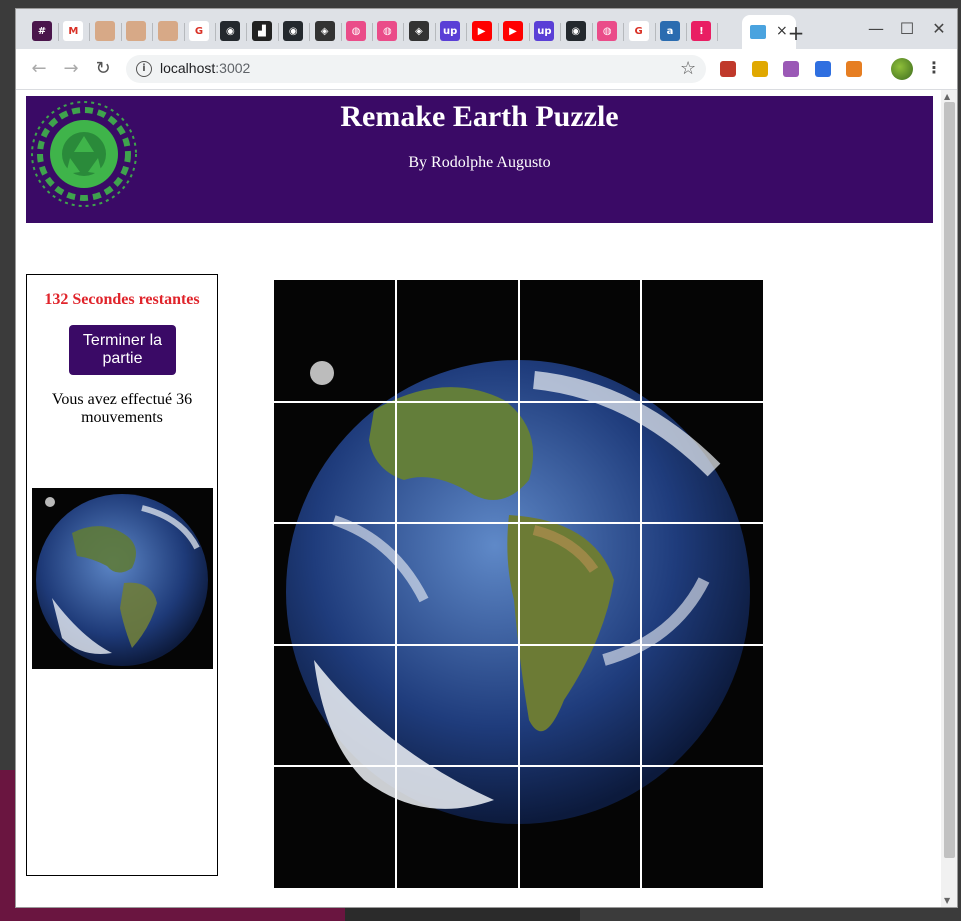 The width and height of the screenshot is (961, 921). I want to click on author-line: By Rodolphe Augusto, so click(479, 162).